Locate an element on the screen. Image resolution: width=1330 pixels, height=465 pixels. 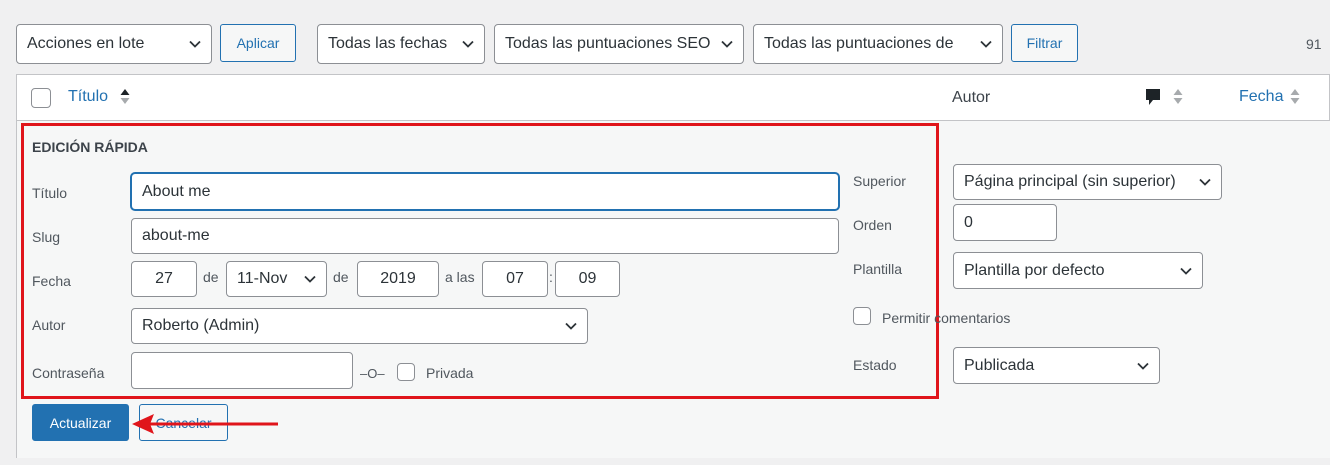
bulk-actions-select: Acciones en lote is located at coordinates (114, 44).